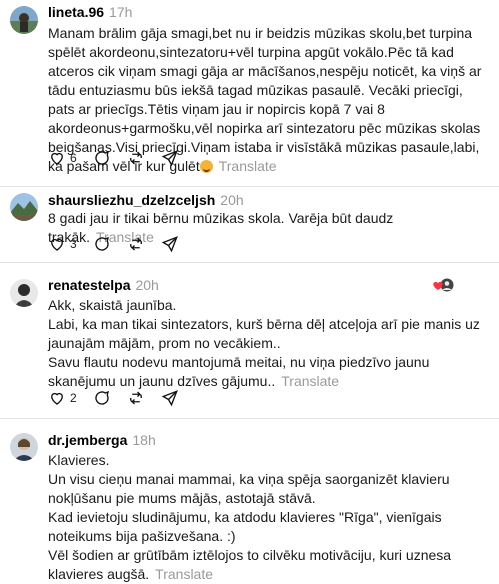  What do you see at coordinates (443, 285) in the screenshot?
I see `author-liked-icon` at bounding box center [443, 285].